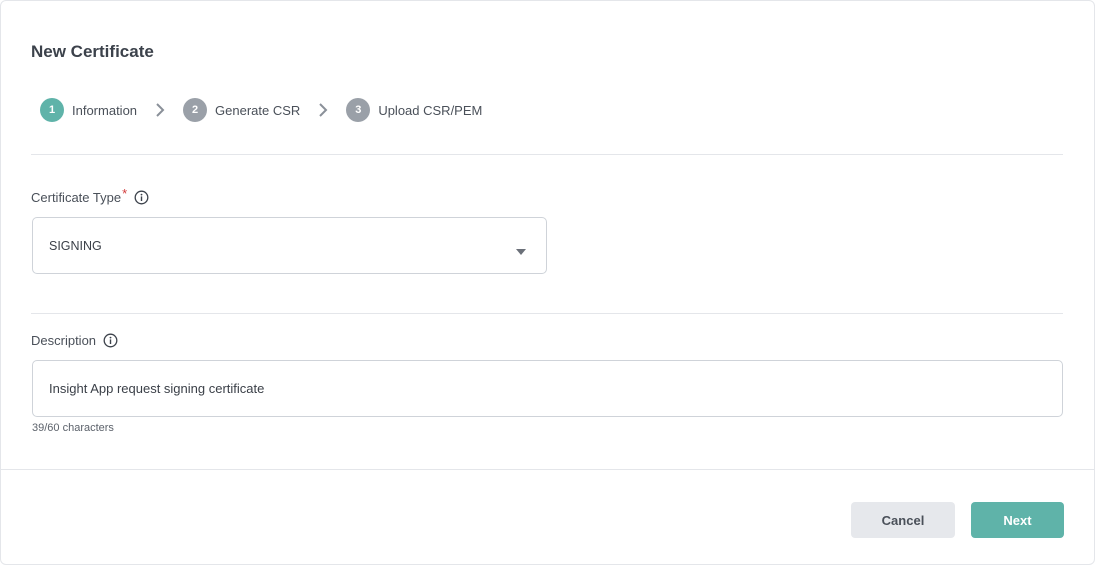 The height and width of the screenshot is (565, 1095). I want to click on step-generate-csr: 2 Generate CSR, so click(241, 110).